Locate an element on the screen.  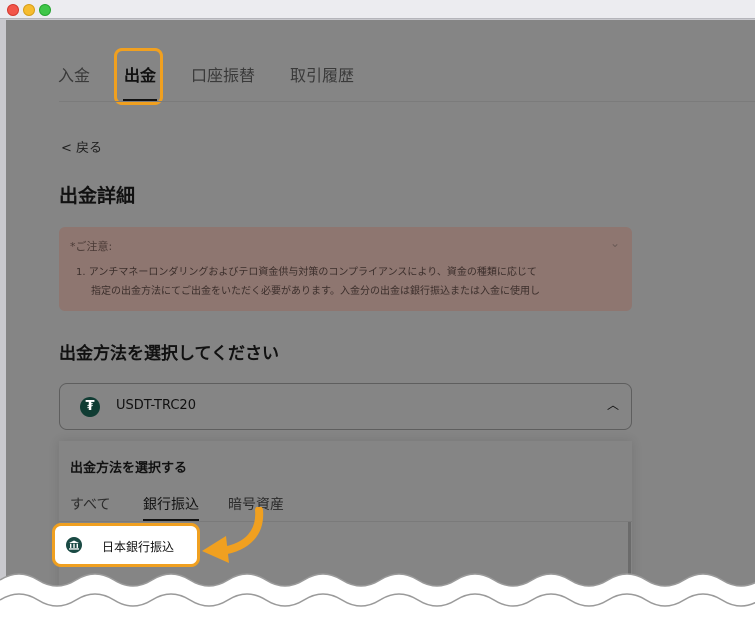
chevron-down-icon: ⌄ is located at coordinates (615, 243).